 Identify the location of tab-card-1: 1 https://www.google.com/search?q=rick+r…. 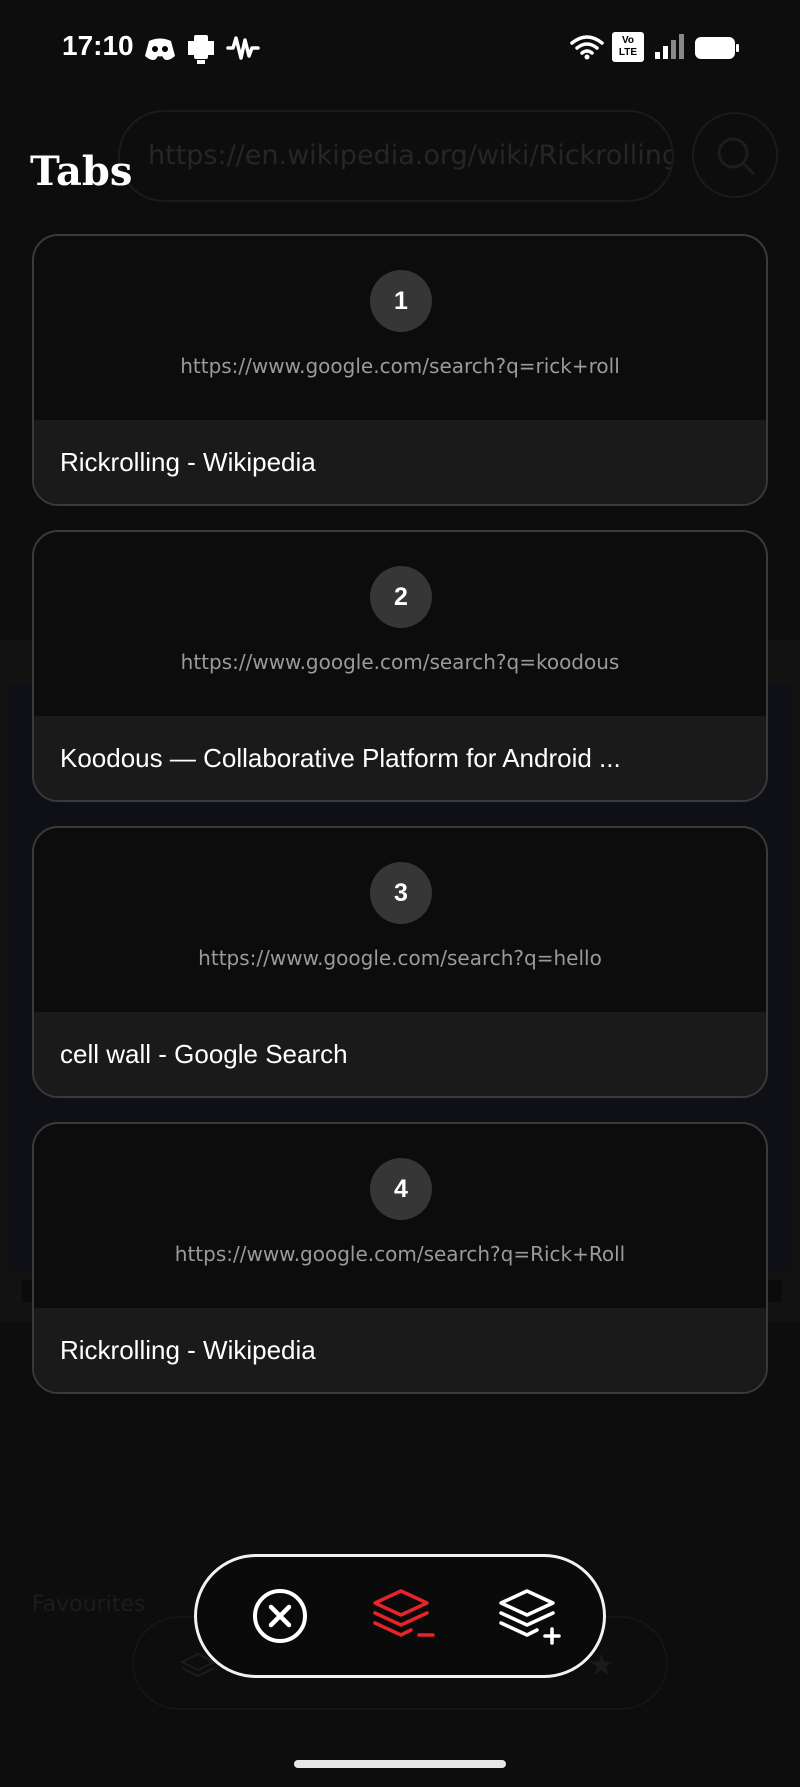
(400, 370).